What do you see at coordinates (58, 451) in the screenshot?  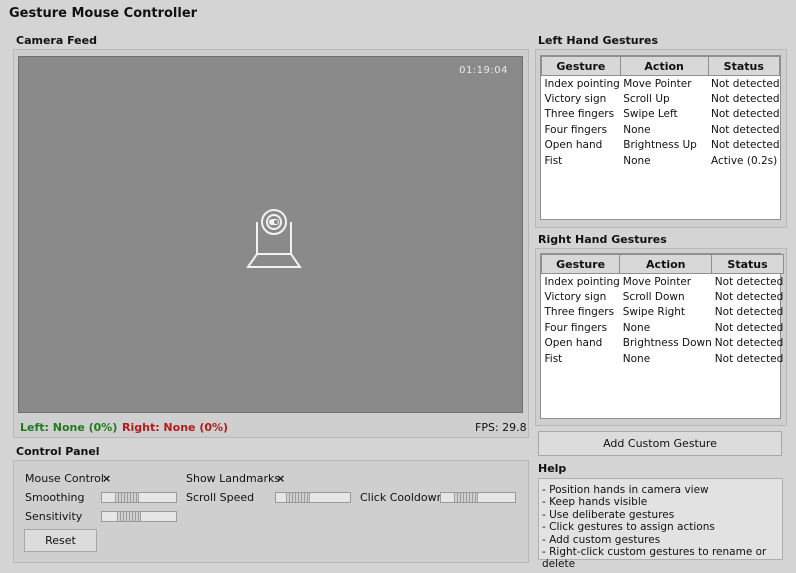 I see `control-panel-title: Control Panel` at bounding box center [58, 451].